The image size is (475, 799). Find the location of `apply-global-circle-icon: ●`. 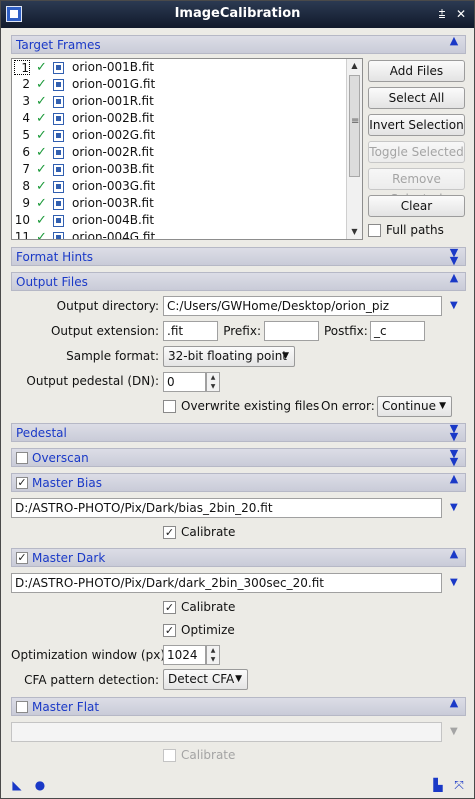

apply-global-circle-icon: ● is located at coordinates (40, 785).